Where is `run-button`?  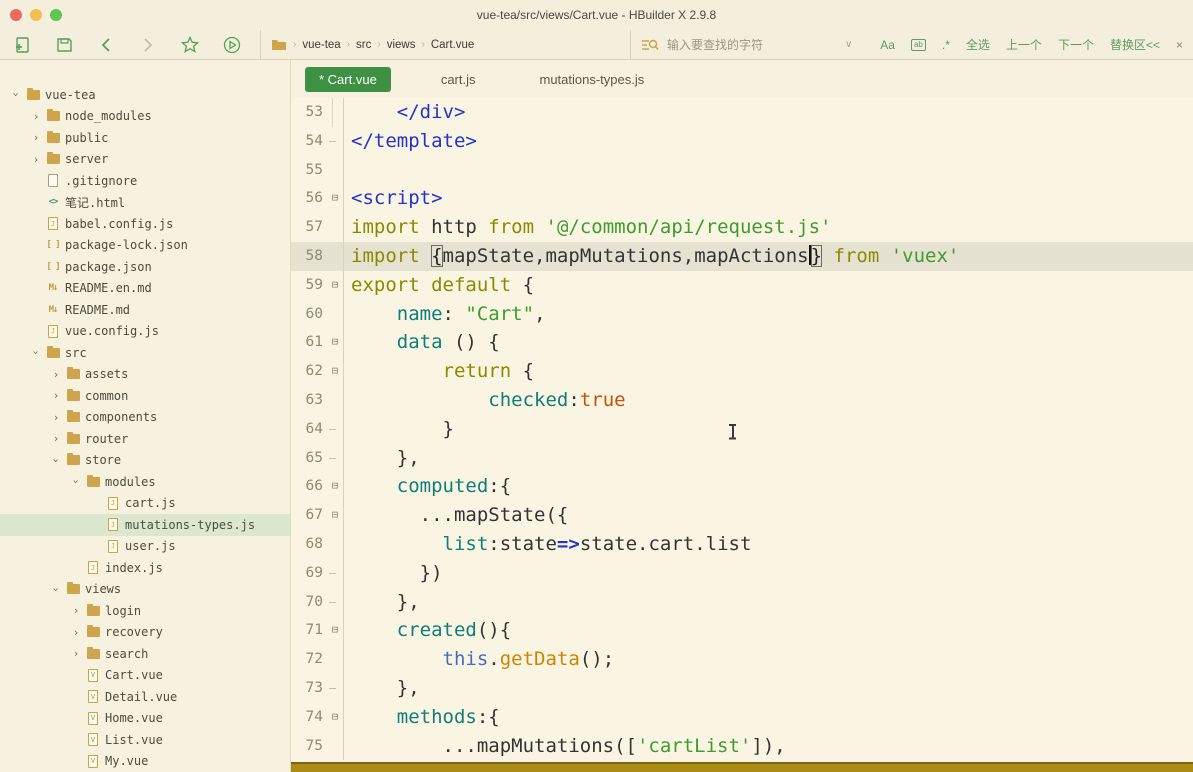
run-button is located at coordinates (232, 45).